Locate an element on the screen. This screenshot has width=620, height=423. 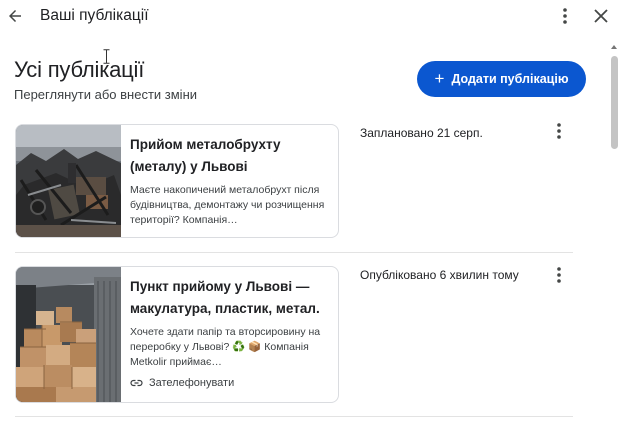
close-button is located at coordinates (601, 16).